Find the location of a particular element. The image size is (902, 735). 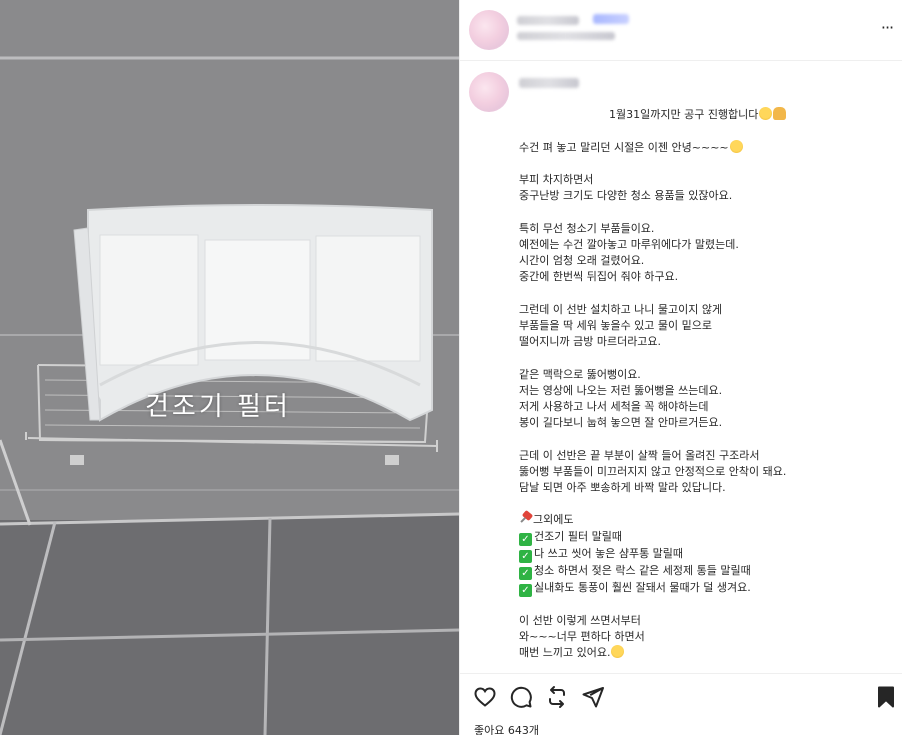

caption-line-text: 실내화도 통풍이 훨씬 잘돼서 물때가 덜 생겨요. is located at coordinates (642, 587).